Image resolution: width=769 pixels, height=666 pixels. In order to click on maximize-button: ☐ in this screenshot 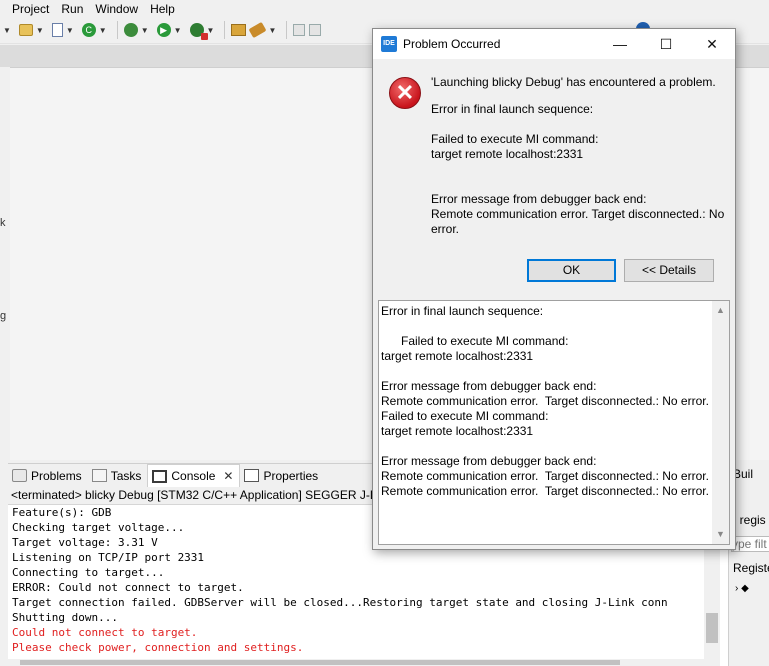, I will do `click(666, 44)`.